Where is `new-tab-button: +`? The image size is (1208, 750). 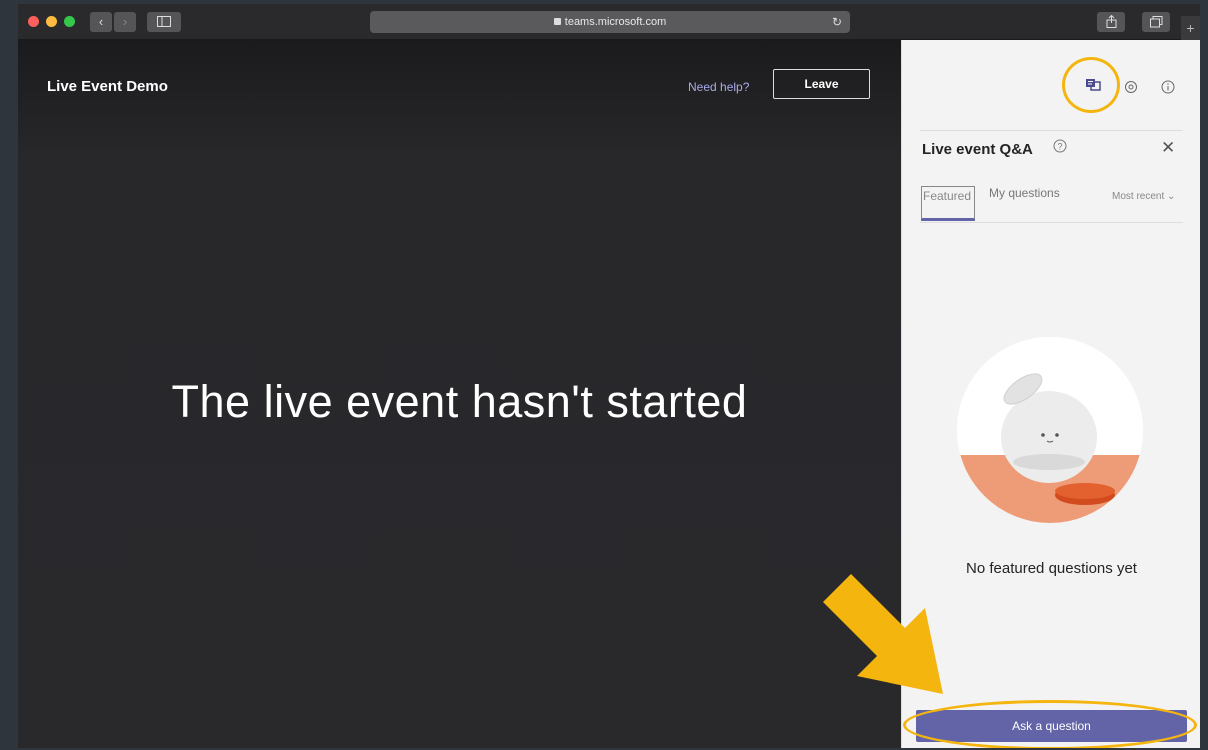 new-tab-button: + is located at coordinates (1190, 28).